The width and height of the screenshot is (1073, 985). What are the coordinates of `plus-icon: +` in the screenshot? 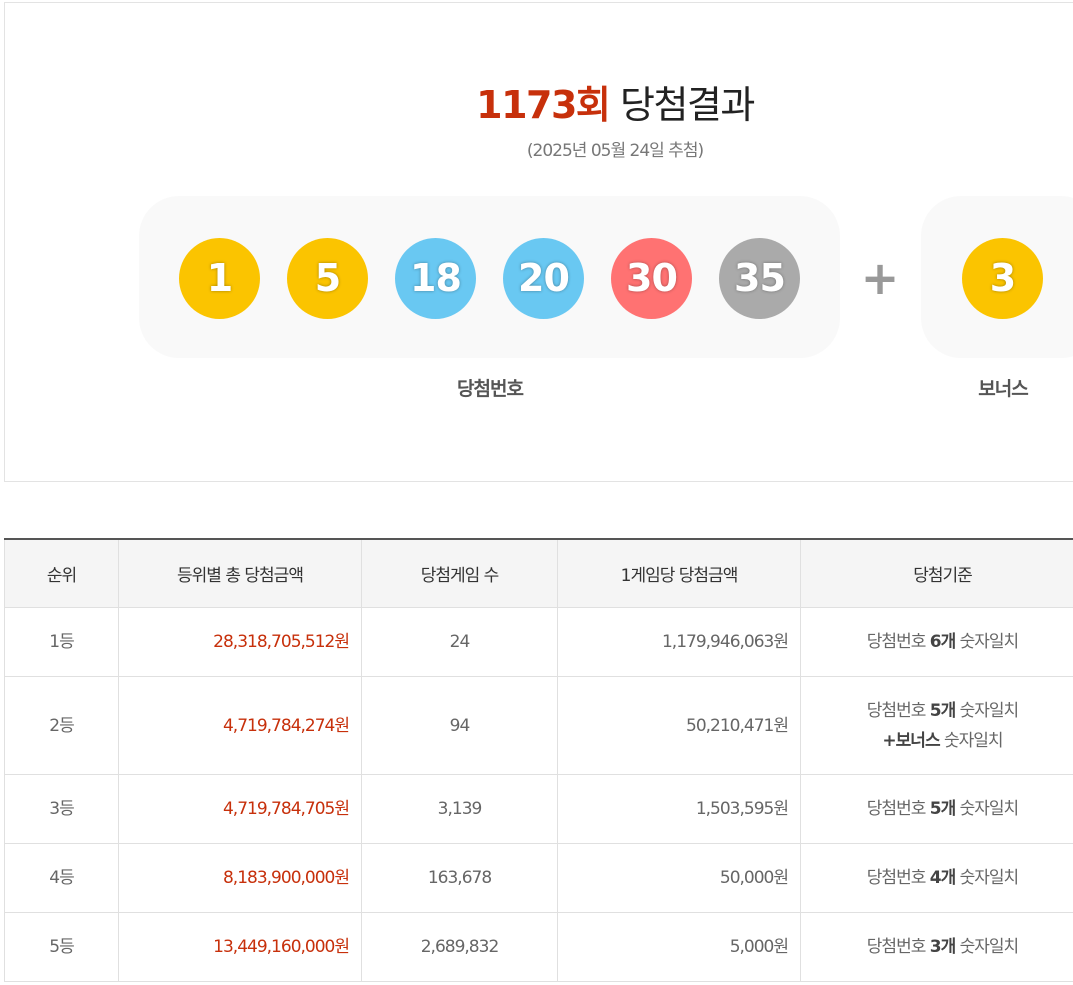 It's located at (880, 278).